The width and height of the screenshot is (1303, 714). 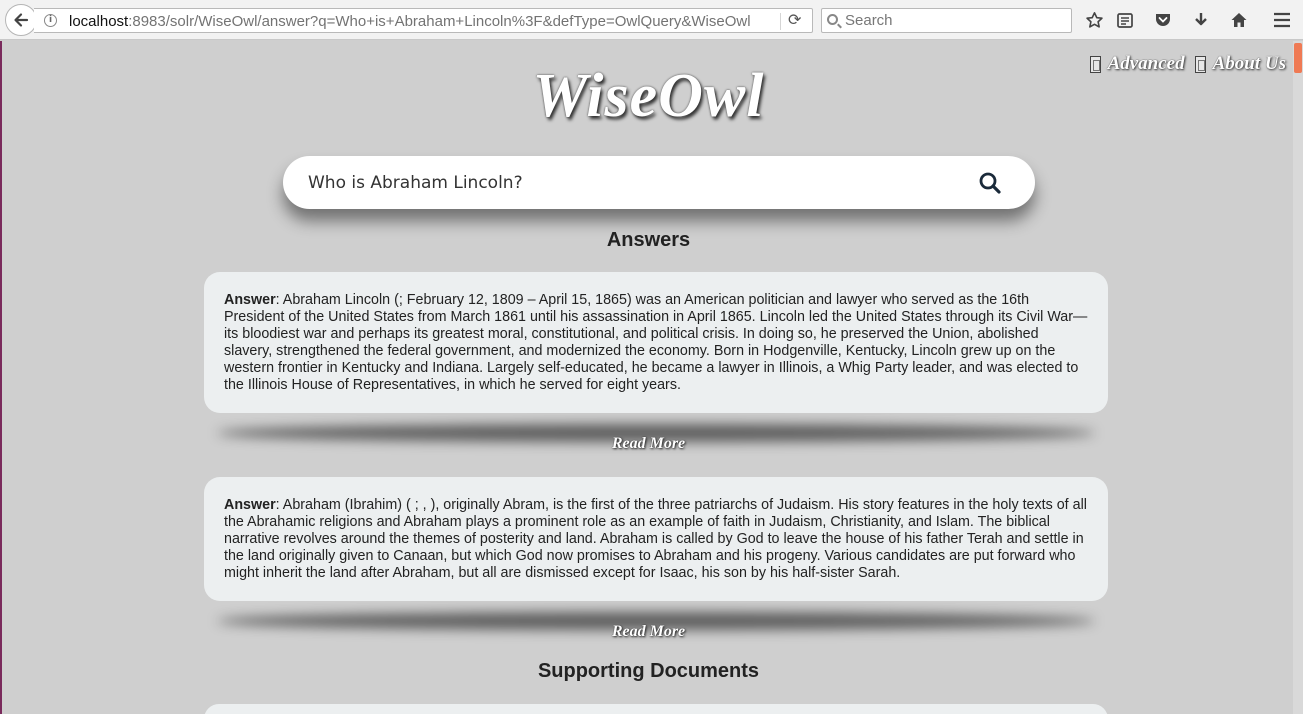 I want to click on url-divider, so click(x=780, y=21).